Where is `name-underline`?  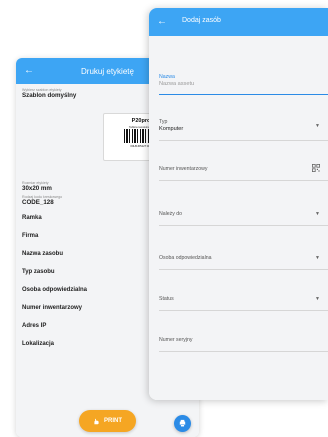
name-underline is located at coordinates (243, 95).